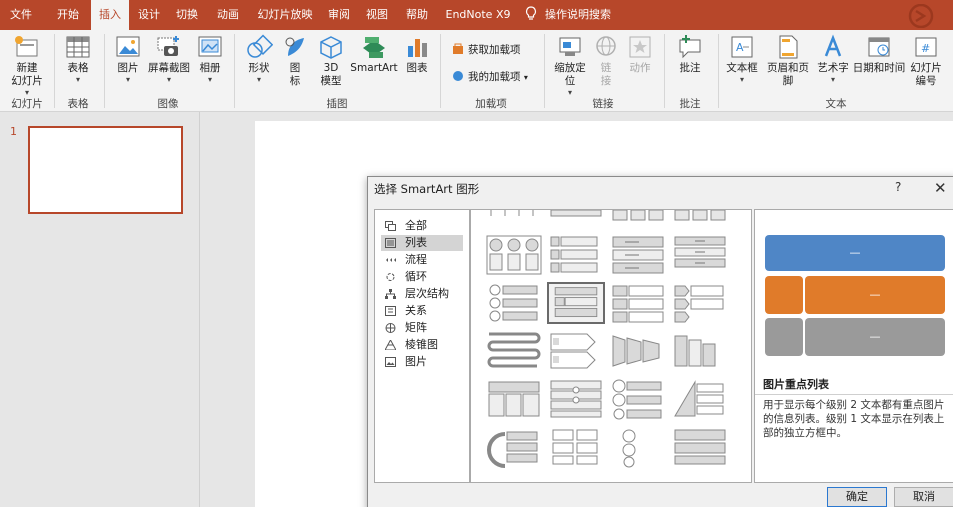 This screenshot has width=953, height=507. Describe the element at coordinates (422, 243) in the screenshot. I see `category-list-item: 列表` at that location.